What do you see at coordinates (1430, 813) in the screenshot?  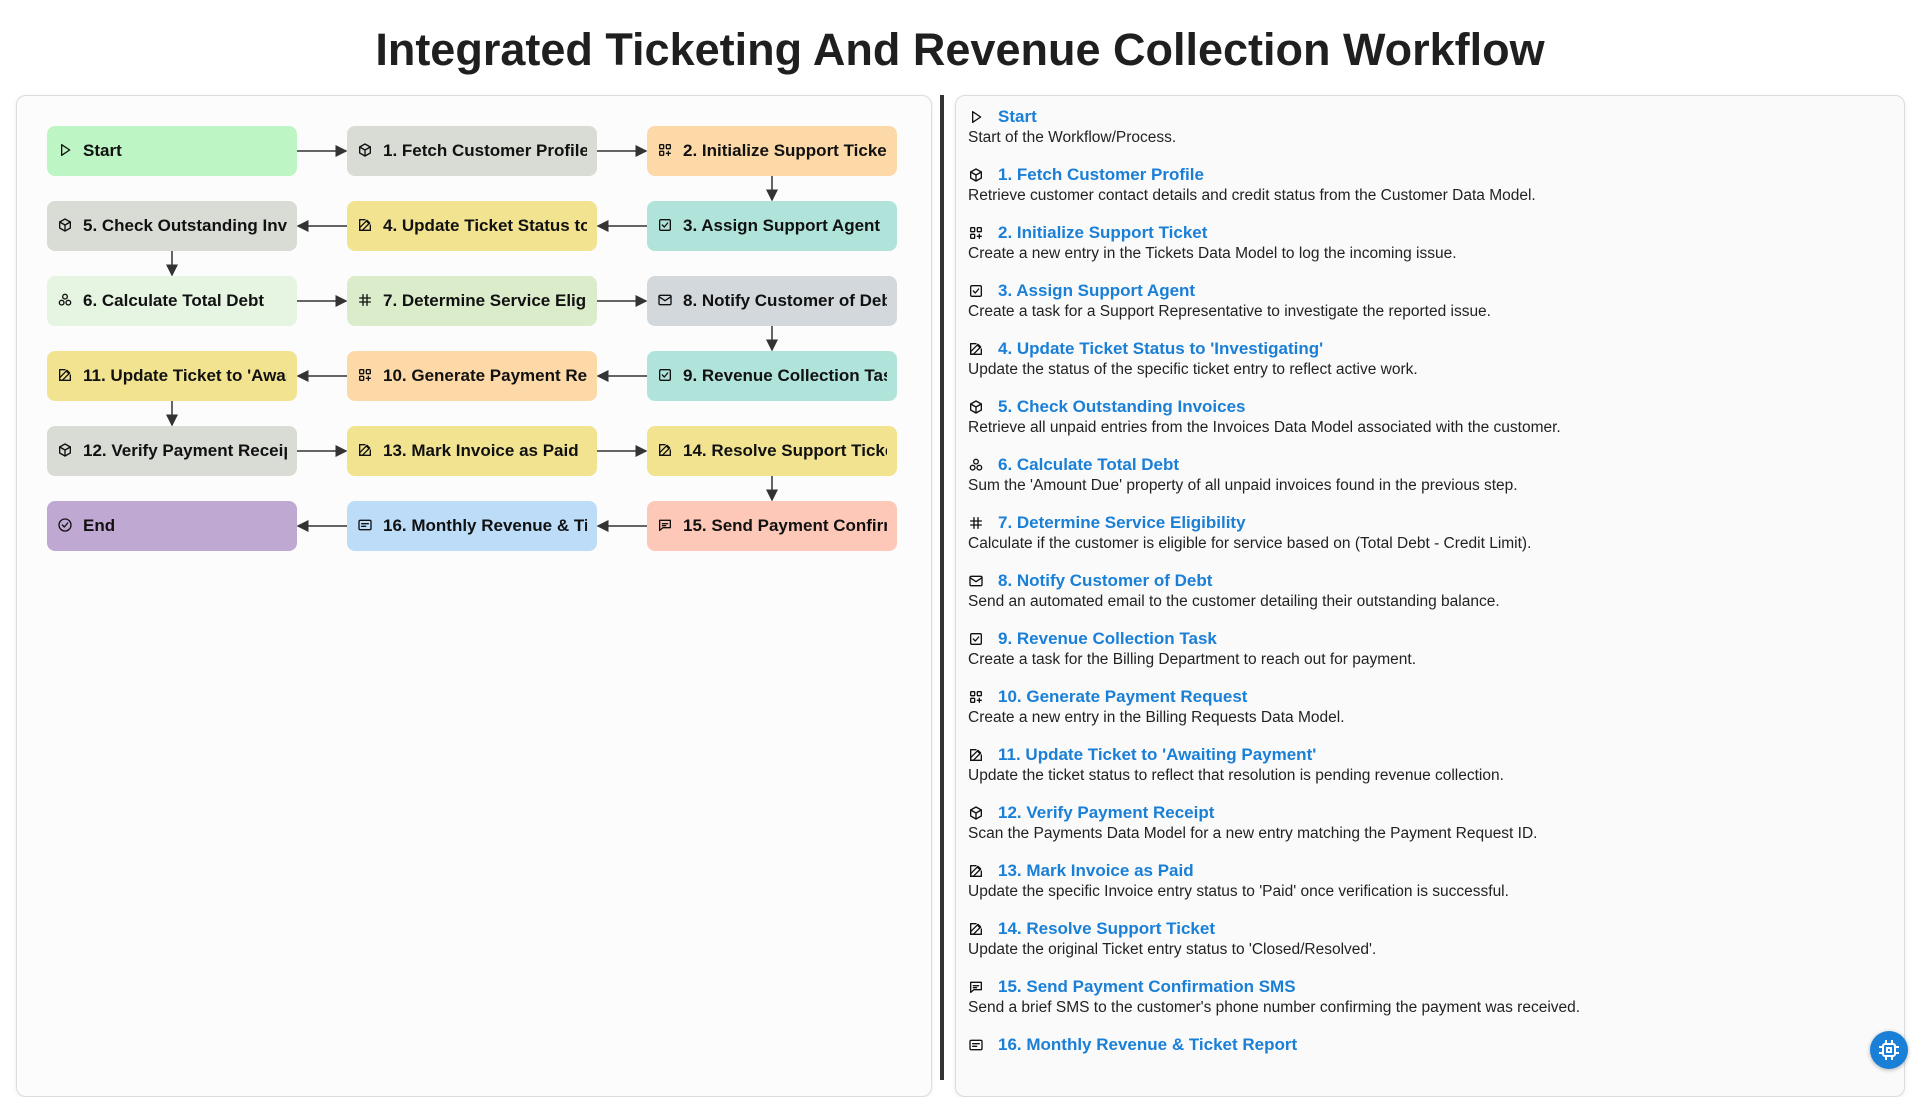 I see `step-detail-header: 12. Verify Payment Receipt` at bounding box center [1430, 813].